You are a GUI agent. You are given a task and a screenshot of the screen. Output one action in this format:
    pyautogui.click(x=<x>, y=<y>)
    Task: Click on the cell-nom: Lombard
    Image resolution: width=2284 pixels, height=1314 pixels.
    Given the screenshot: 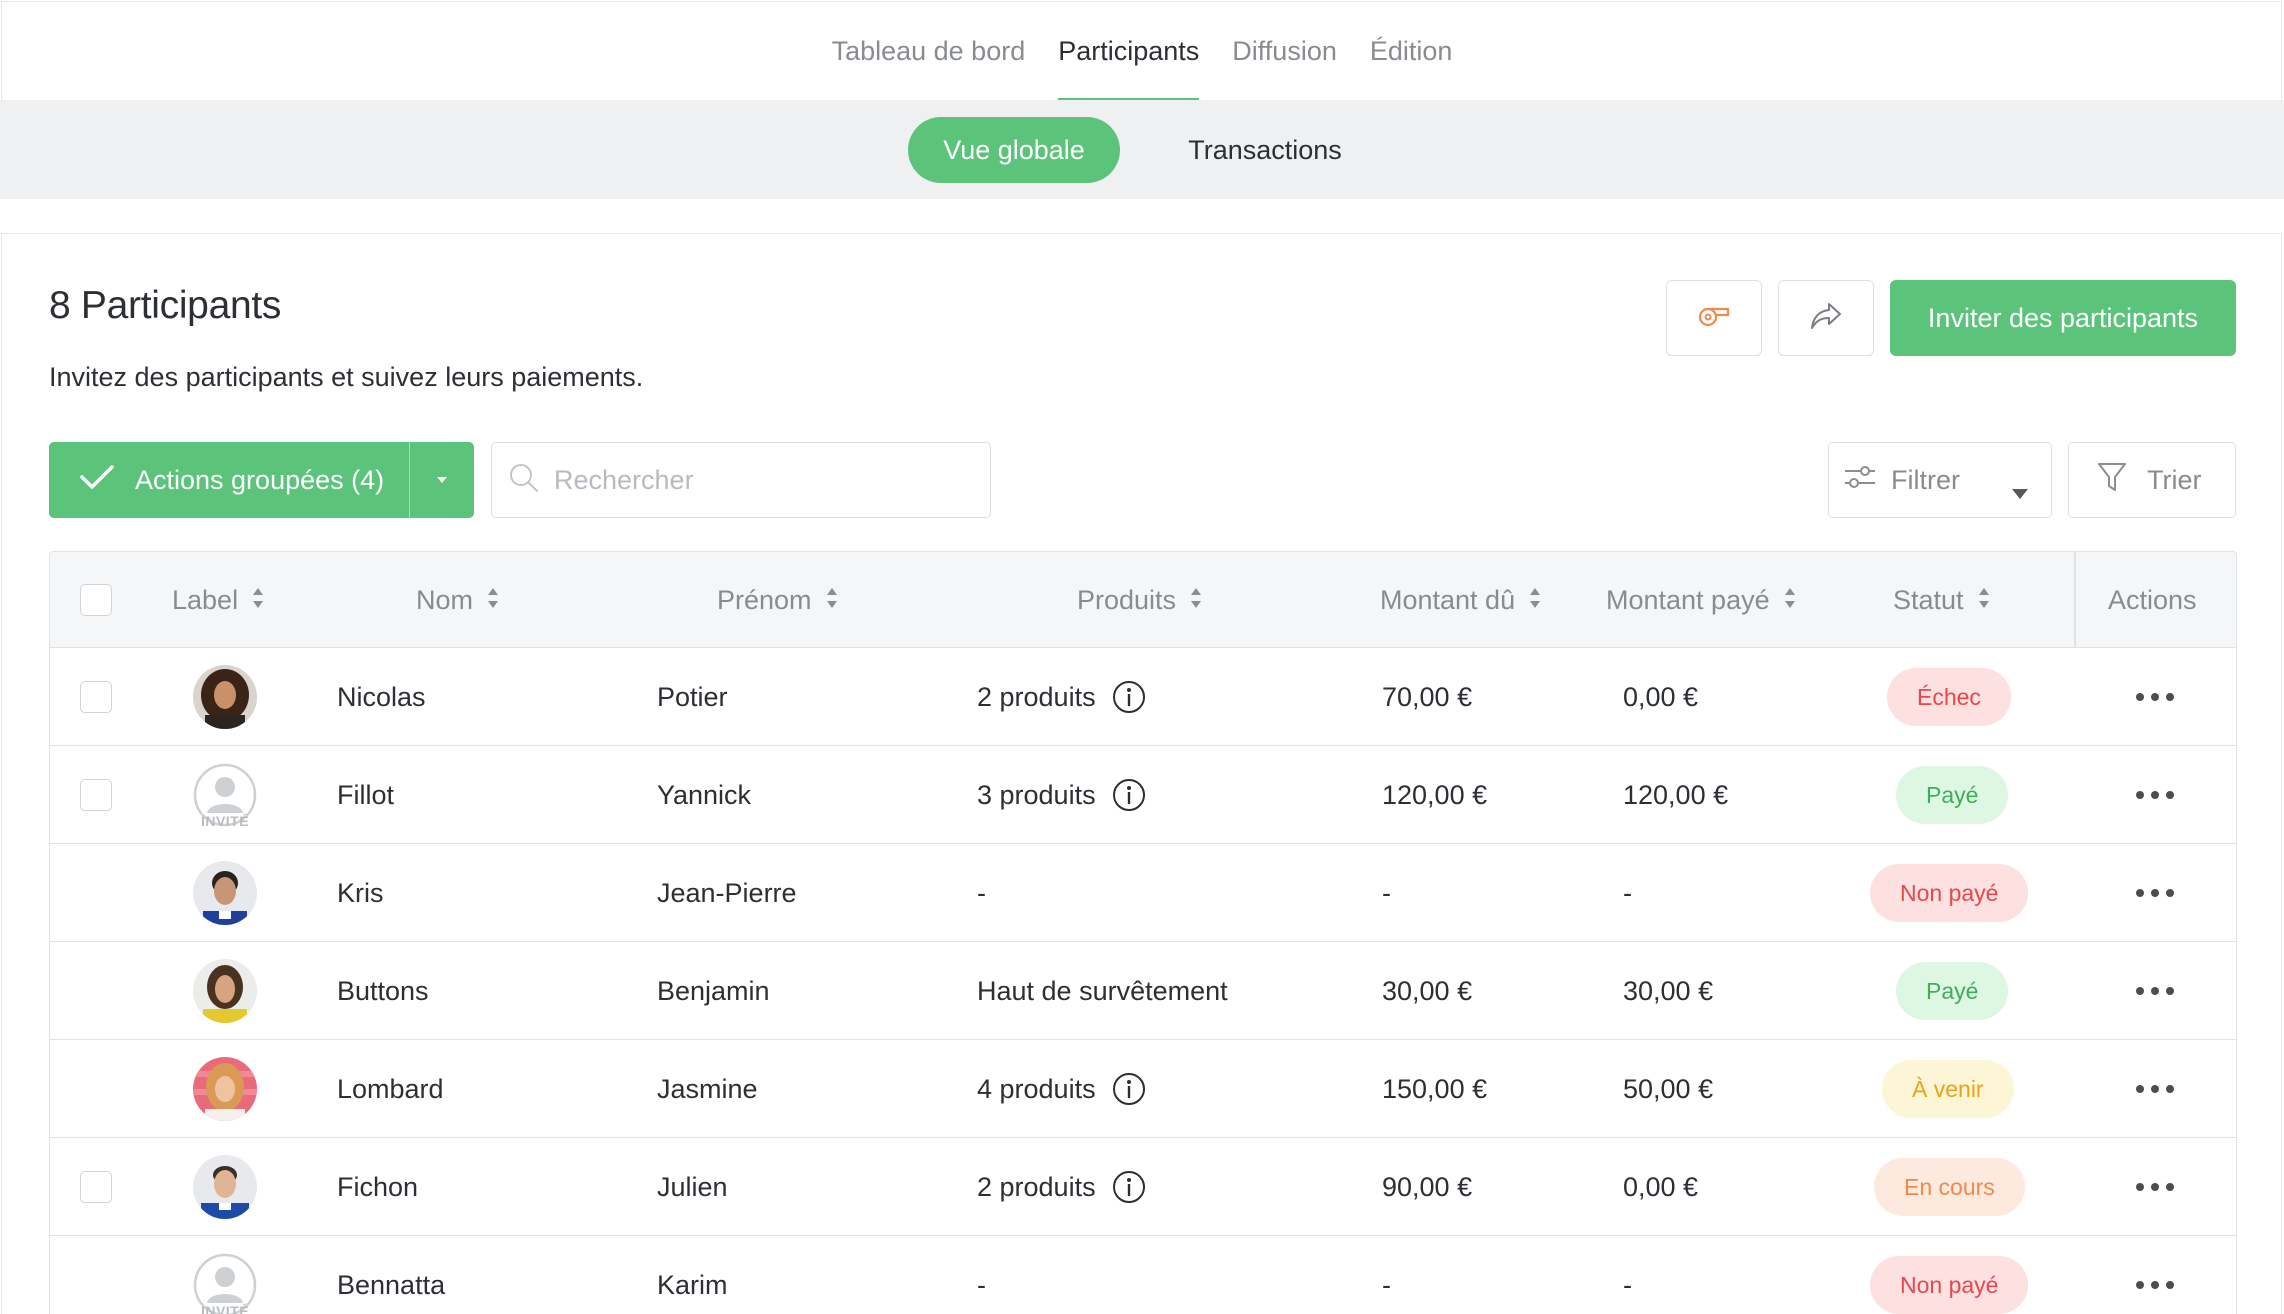 What is the action you would take?
    pyautogui.click(x=390, y=1088)
    